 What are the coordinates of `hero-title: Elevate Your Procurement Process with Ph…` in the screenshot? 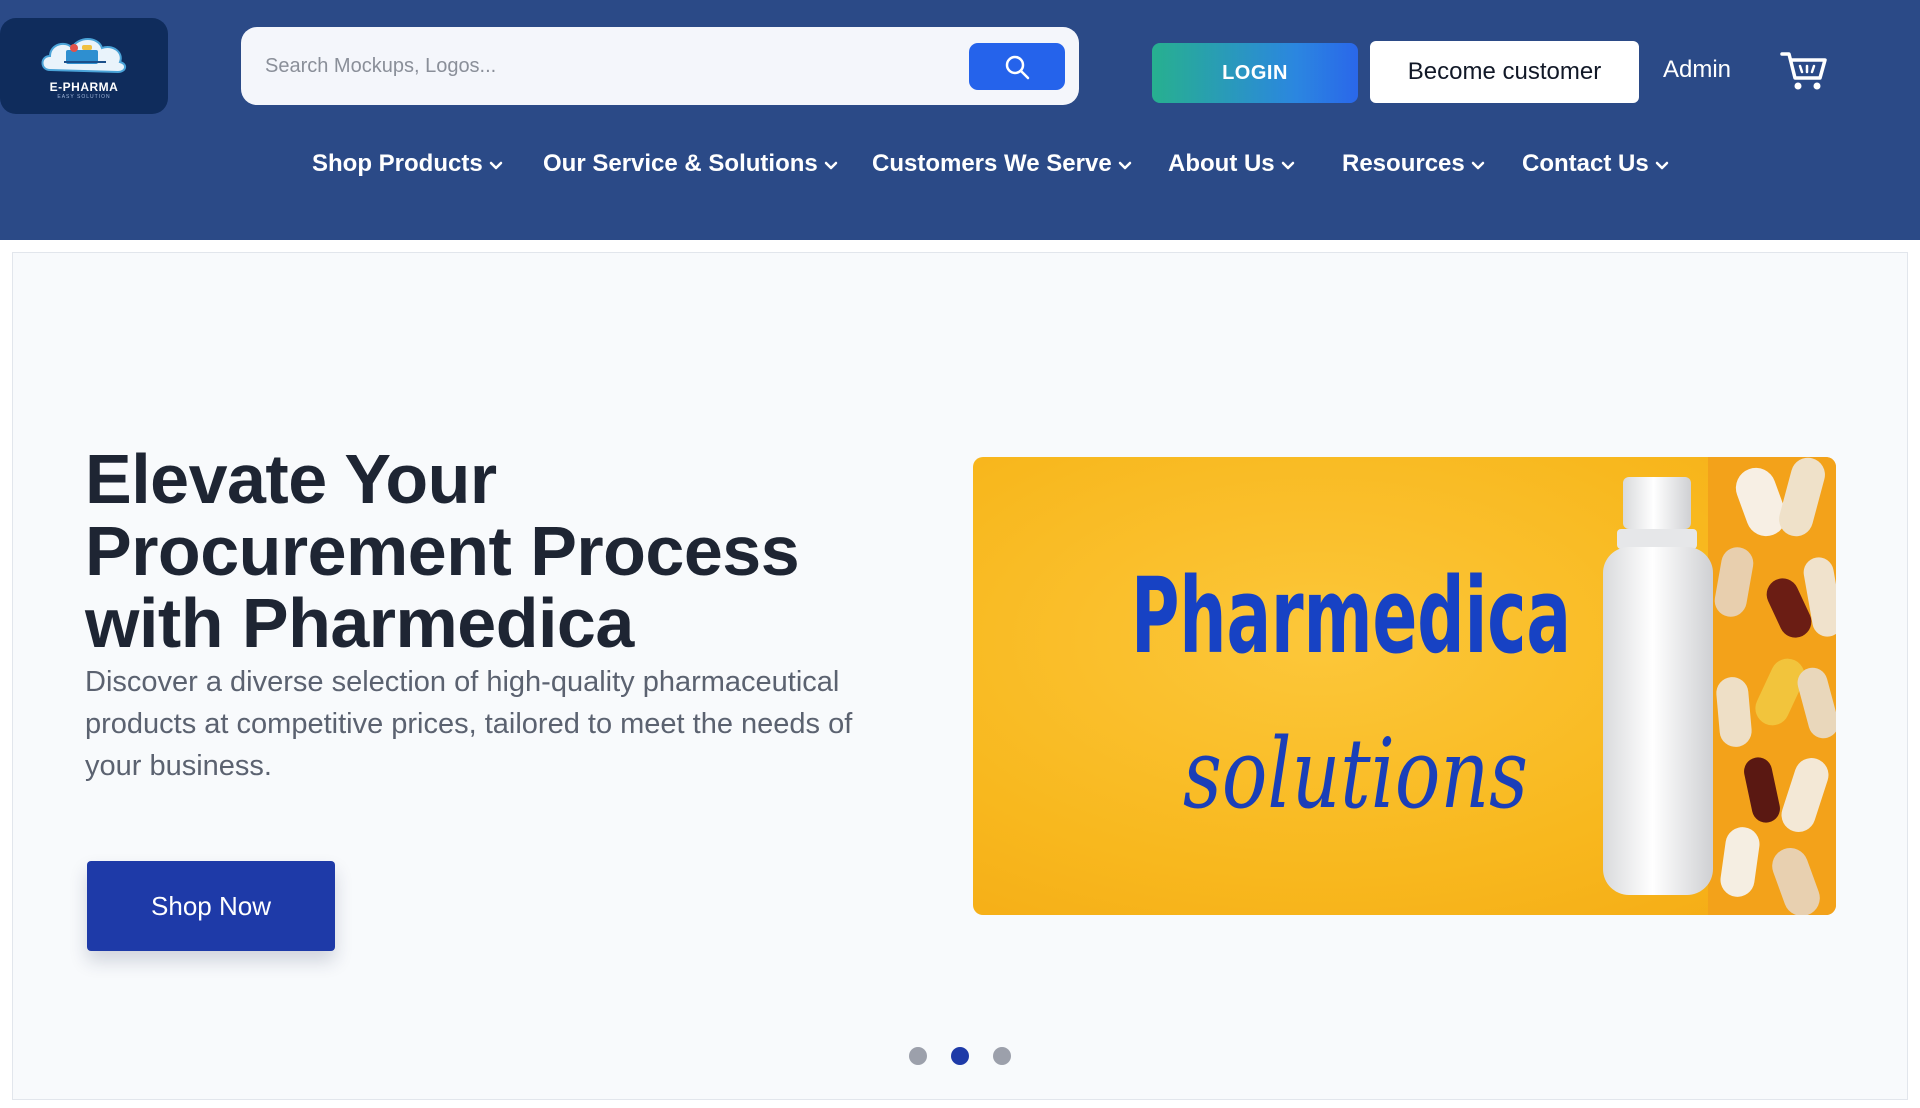 It's located at (465, 551).